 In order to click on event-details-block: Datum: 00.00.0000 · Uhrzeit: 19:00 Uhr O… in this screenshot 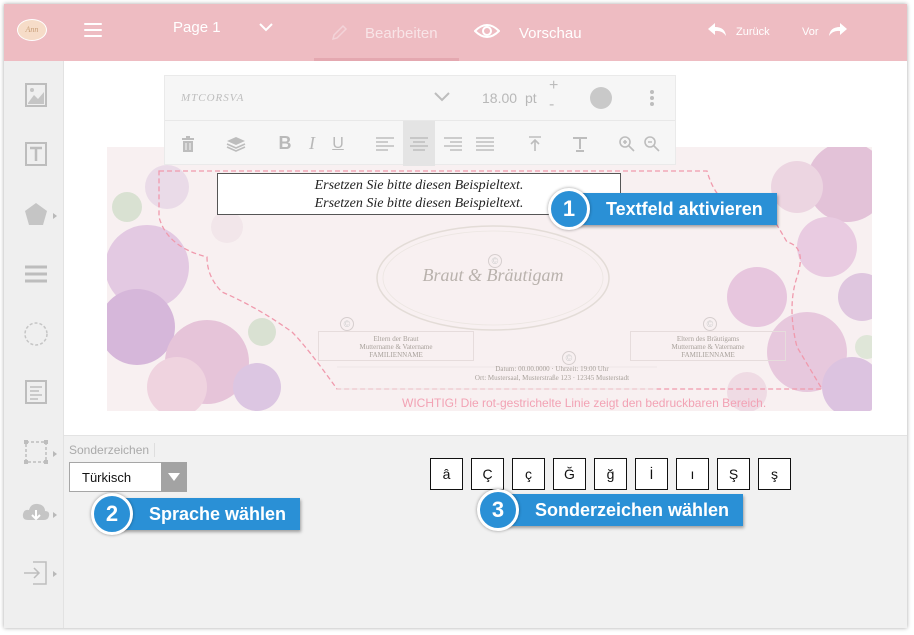, I will do `click(552, 374)`.